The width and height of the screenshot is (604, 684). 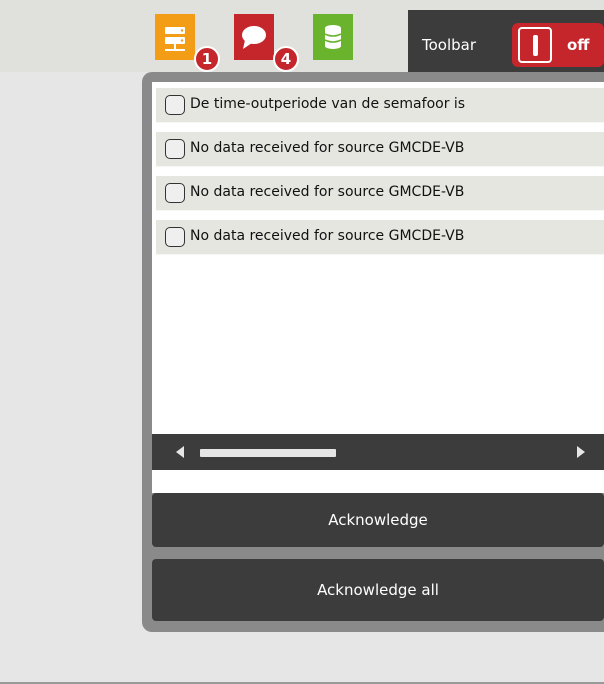 I want to click on acknowledge-all-button: Acknowledge all, so click(x=378, y=590).